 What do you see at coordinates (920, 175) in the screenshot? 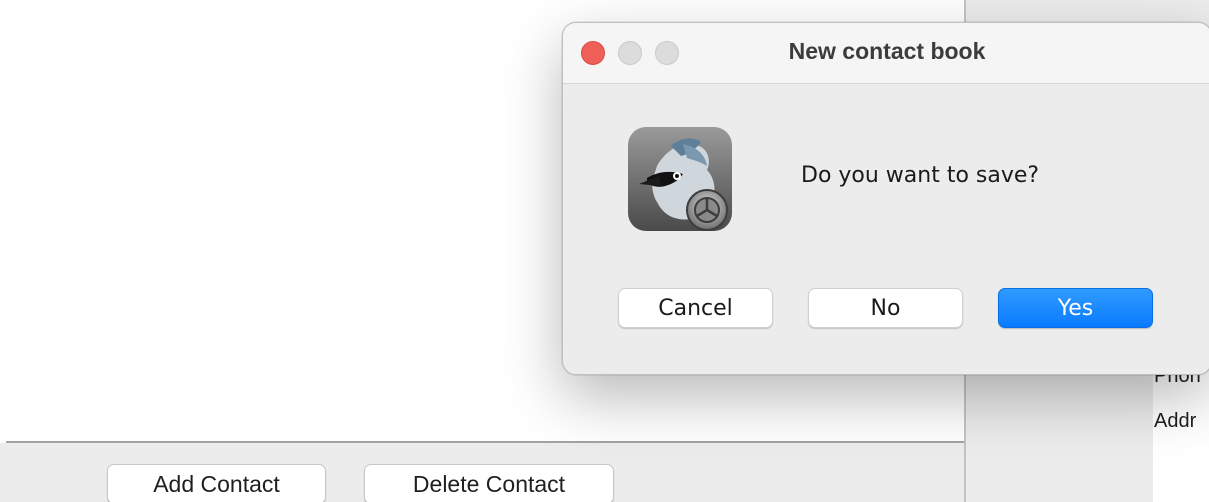
I see `dialog-message: Do you want to save?` at bounding box center [920, 175].